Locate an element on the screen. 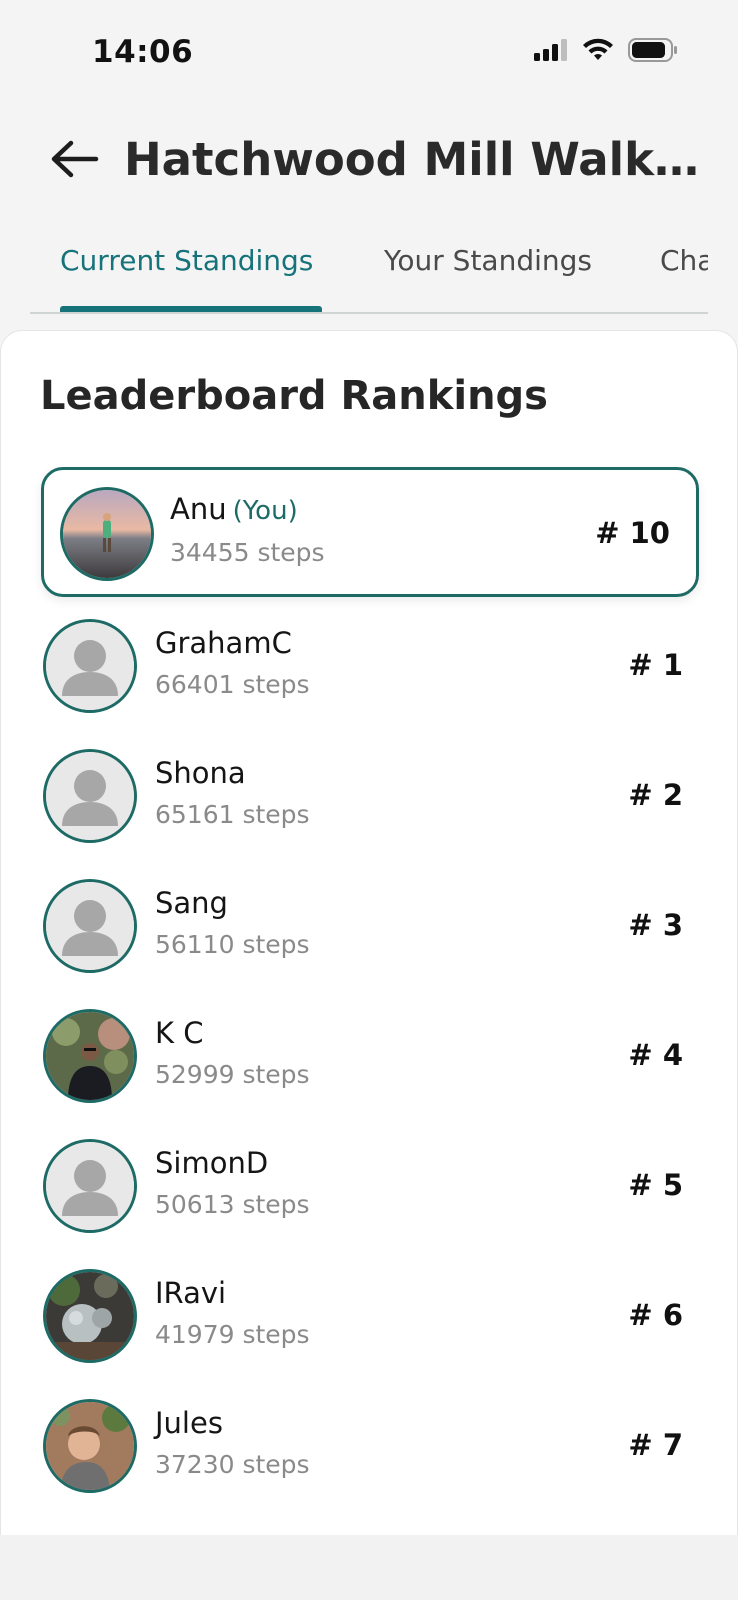 This screenshot has width=738, height=1600. entry-name: Jules is located at coordinates (189, 1423).